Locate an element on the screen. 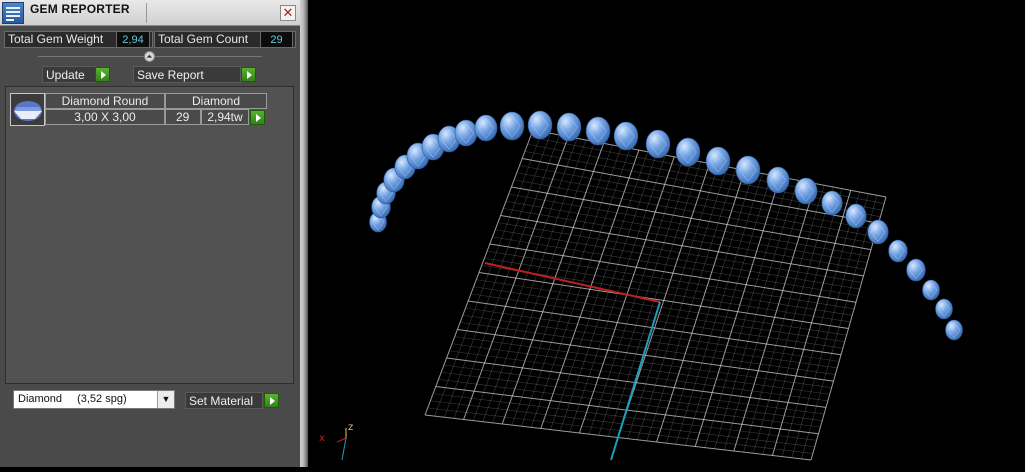 This screenshot has height=472, width=1025. save-report-button: Save Report is located at coordinates (187, 74).